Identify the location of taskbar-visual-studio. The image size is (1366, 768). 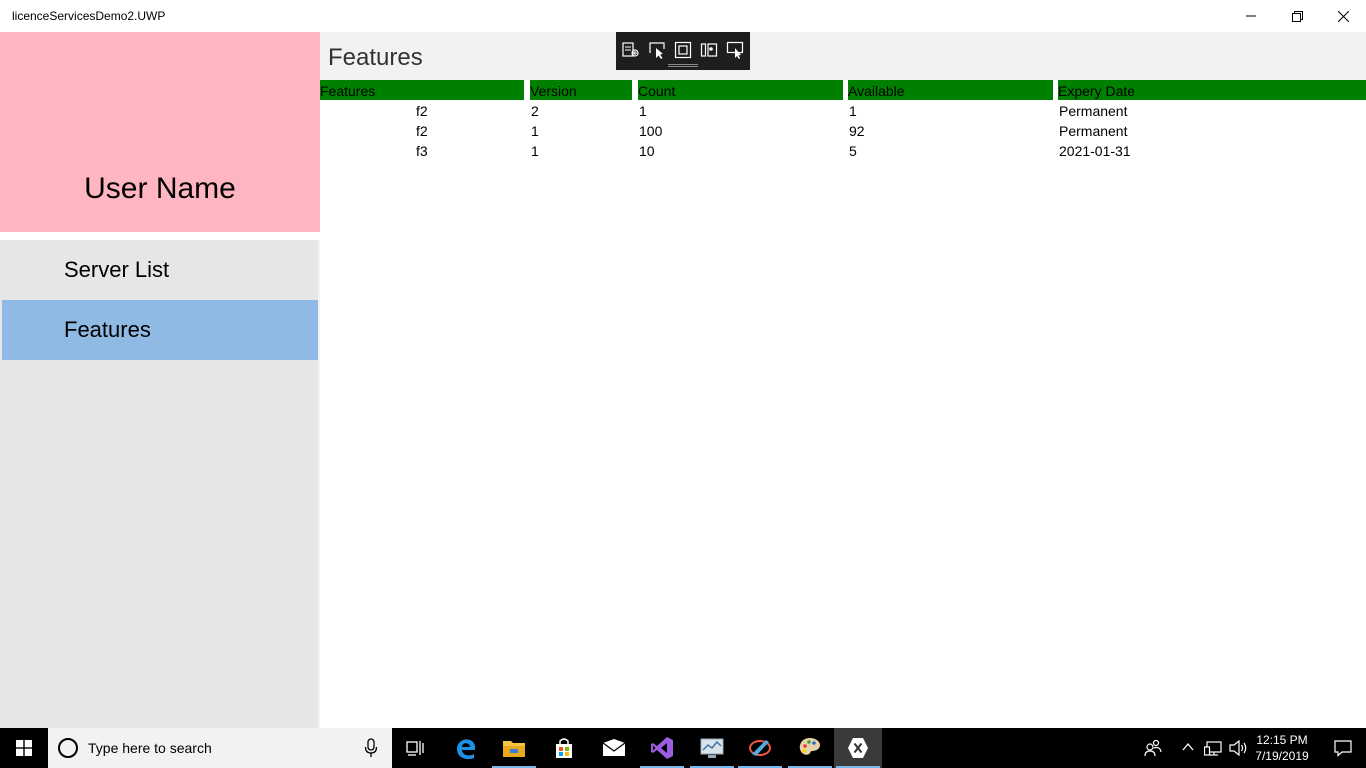
(662, 748).